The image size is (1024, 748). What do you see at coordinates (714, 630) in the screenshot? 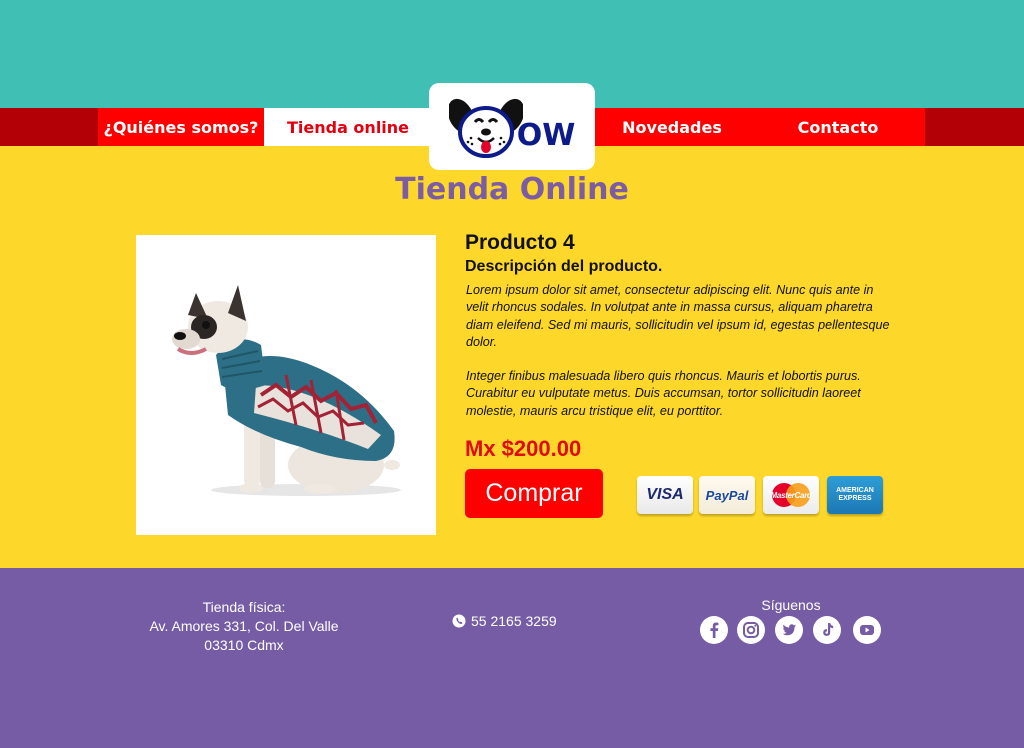
I see `facebook-icon` at bounding box center [714, 630].